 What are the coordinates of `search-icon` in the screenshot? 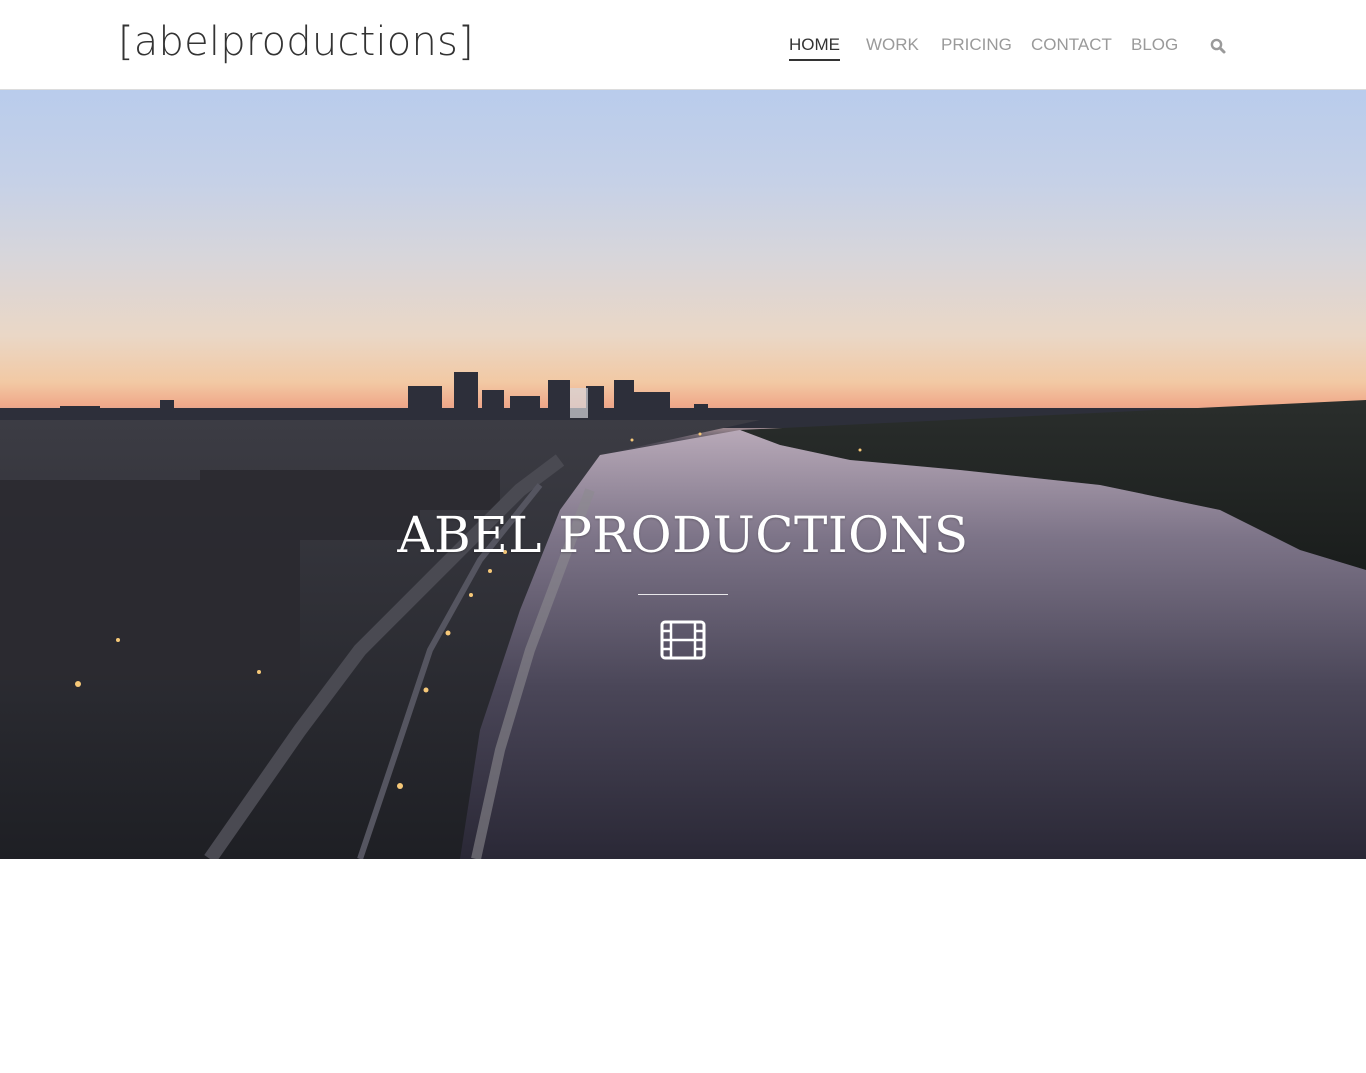 It's located at (1218, 46).